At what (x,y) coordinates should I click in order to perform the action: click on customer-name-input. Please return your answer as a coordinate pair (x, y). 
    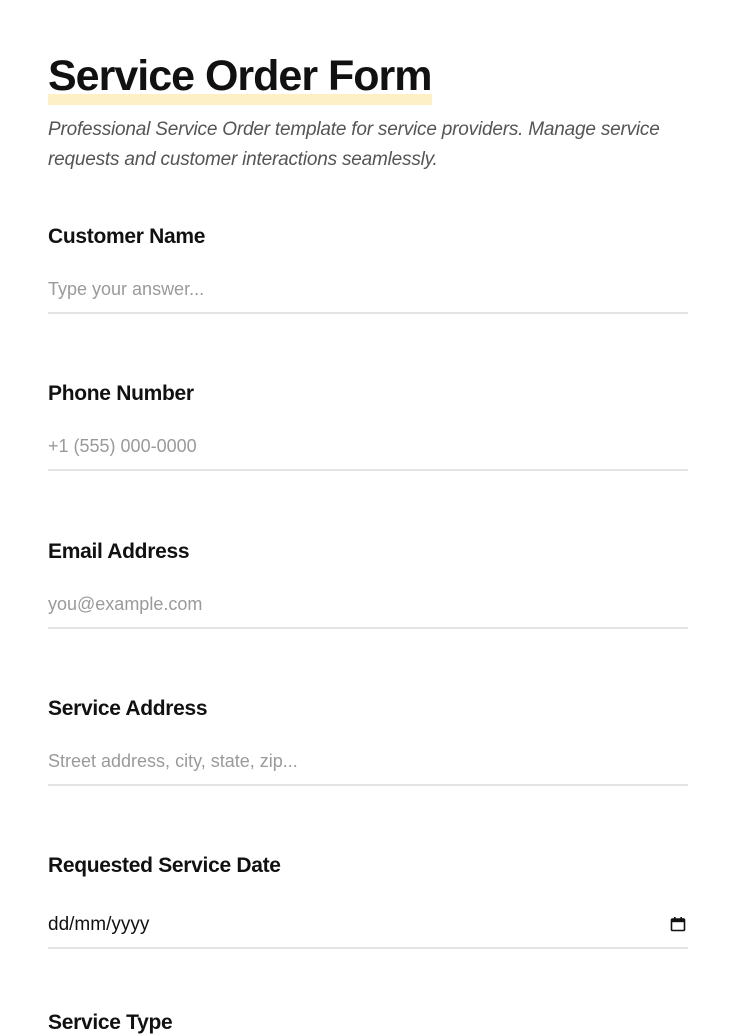
    Looking at the image, I should click on (348, 289).